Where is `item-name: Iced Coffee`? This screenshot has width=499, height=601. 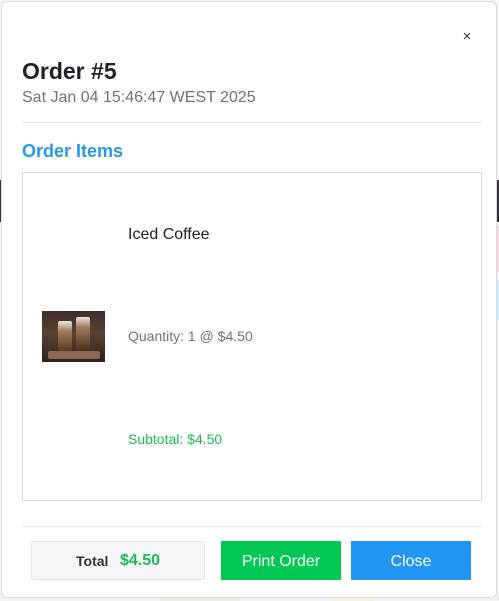 item-name: Iced Coffee is located at coordinates (169, 234).